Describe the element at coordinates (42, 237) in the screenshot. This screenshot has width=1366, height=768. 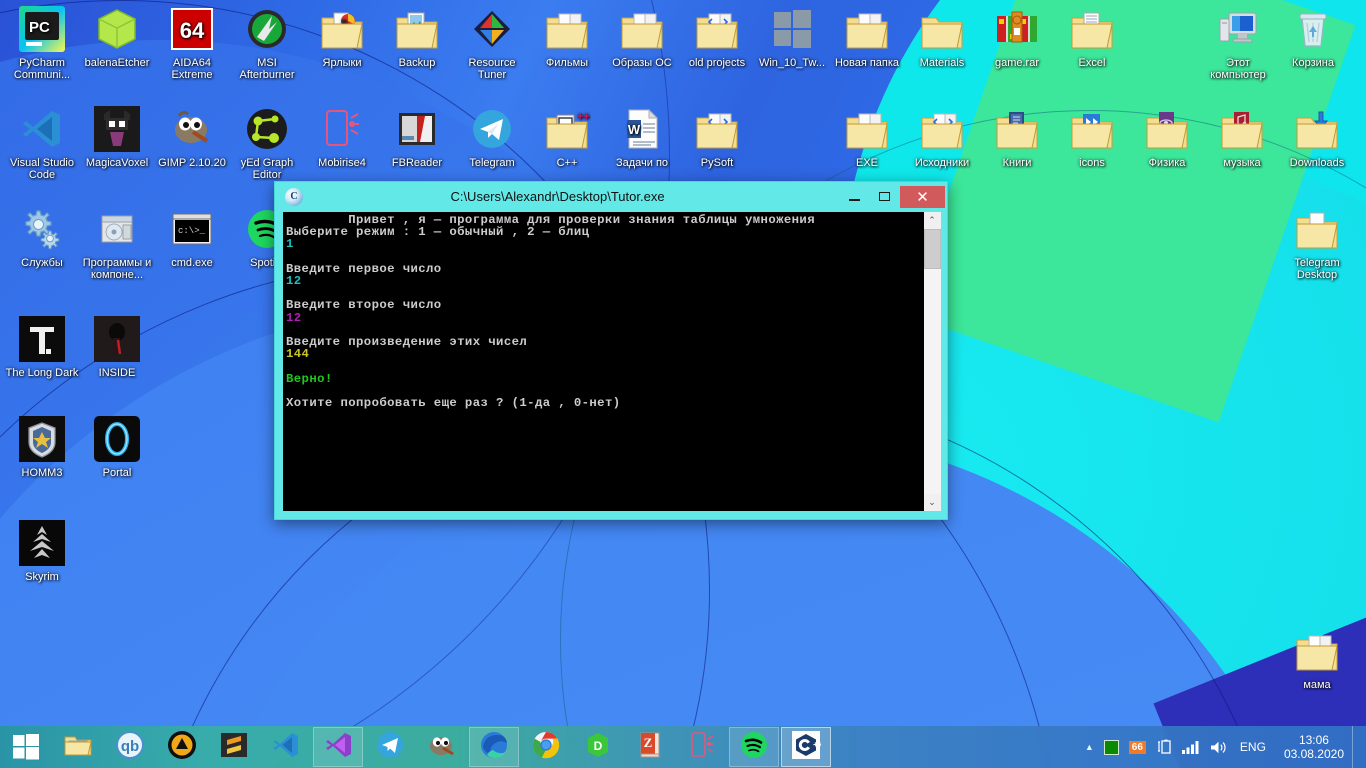
I see `desktop-icon-services: Службы` at that location.